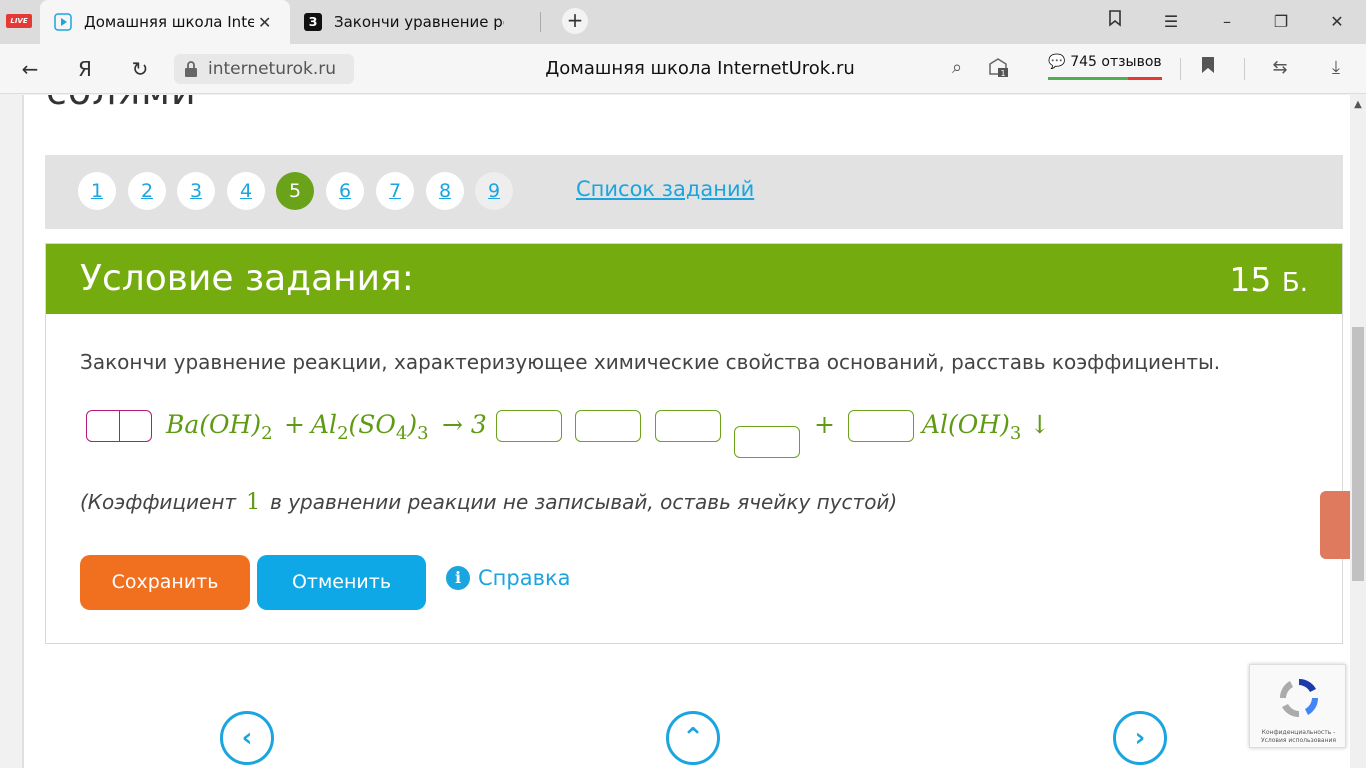 The height and width of the screenshot is (768, 1366). What do you see at coordinates (191, 69) in the screenshot?
I see `lock-icon` at bounding box center [191, 69].